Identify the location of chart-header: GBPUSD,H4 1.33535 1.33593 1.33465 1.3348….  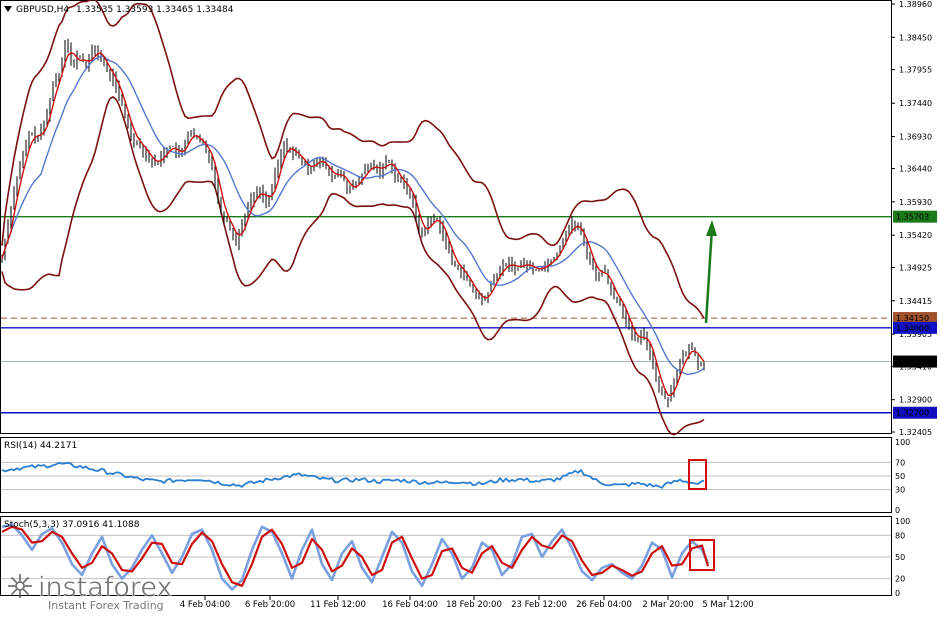
(119, 10).